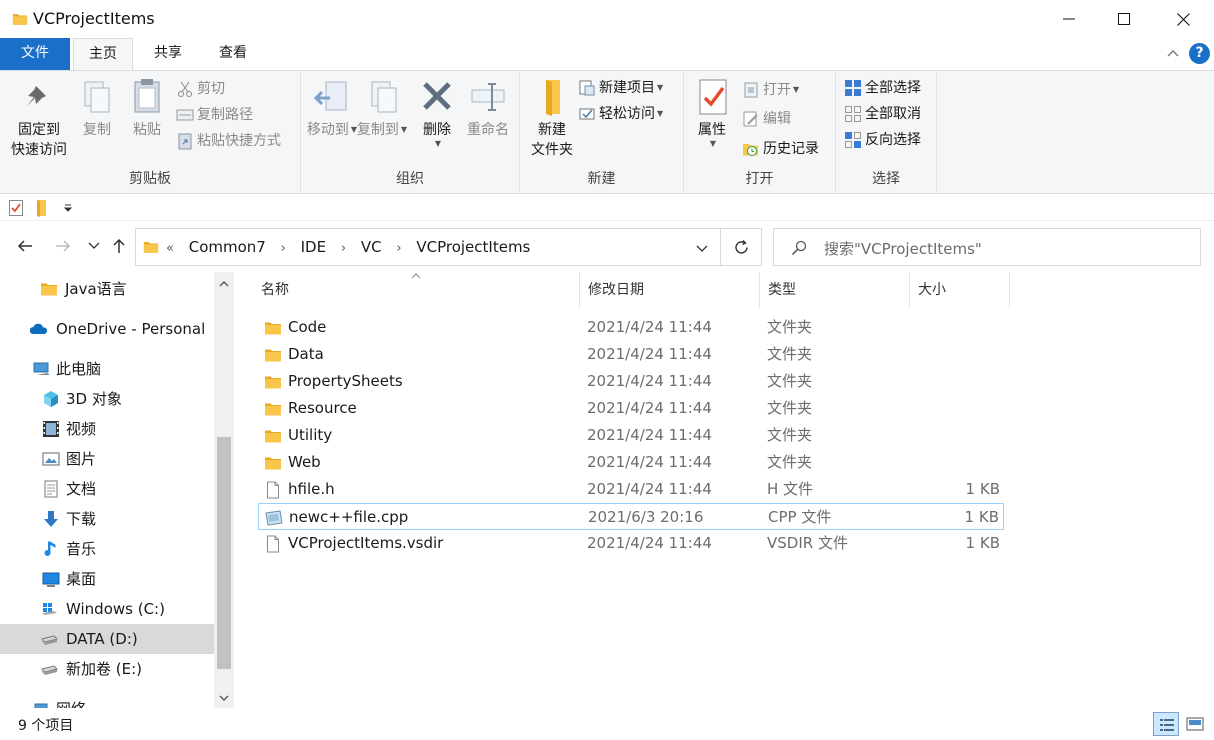 The image size is (1214, 740). What do you see at coordinates (16, 208) in the screenshot?
I see `properties-qat-icon` at bounding box center [16, 208].